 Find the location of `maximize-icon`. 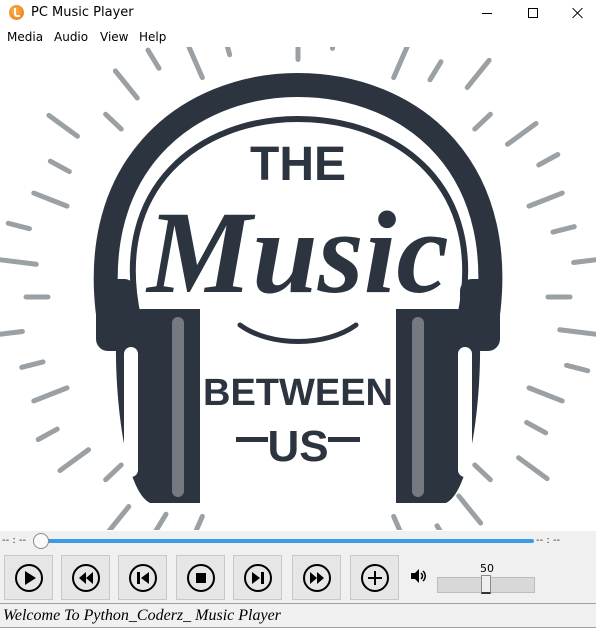

maximize-icon is located at coordinates (533, 13).